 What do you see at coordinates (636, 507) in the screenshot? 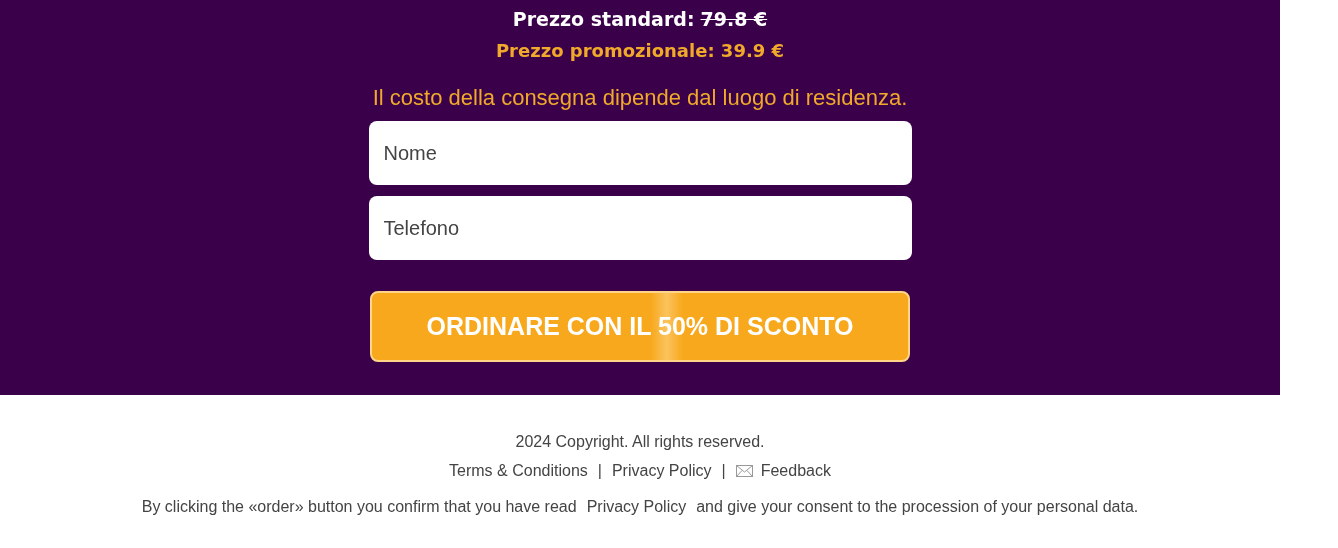
I see `privacy-policy-link: Privacy Policy` at bounding box center [636, 507].